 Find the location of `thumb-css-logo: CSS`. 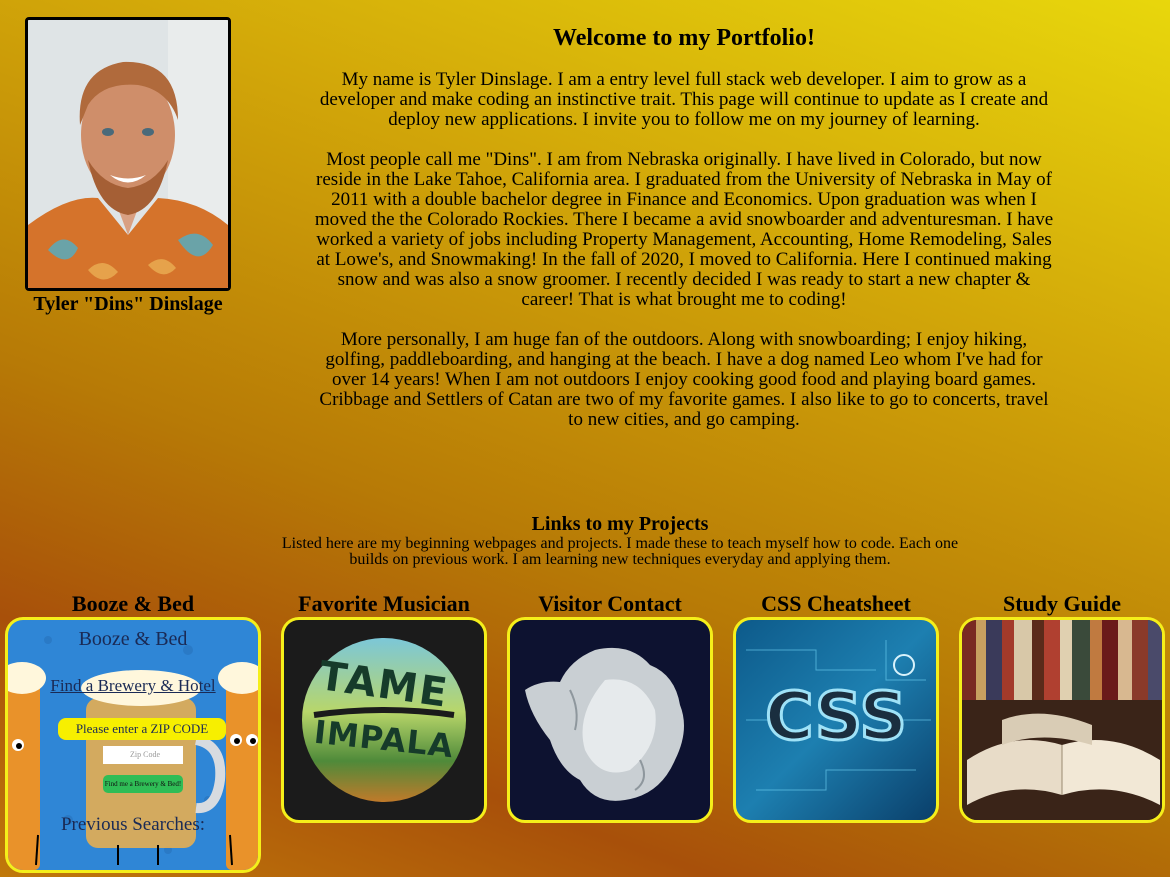

thumb-css-logo: CSS is located at coordinates (836, 717).